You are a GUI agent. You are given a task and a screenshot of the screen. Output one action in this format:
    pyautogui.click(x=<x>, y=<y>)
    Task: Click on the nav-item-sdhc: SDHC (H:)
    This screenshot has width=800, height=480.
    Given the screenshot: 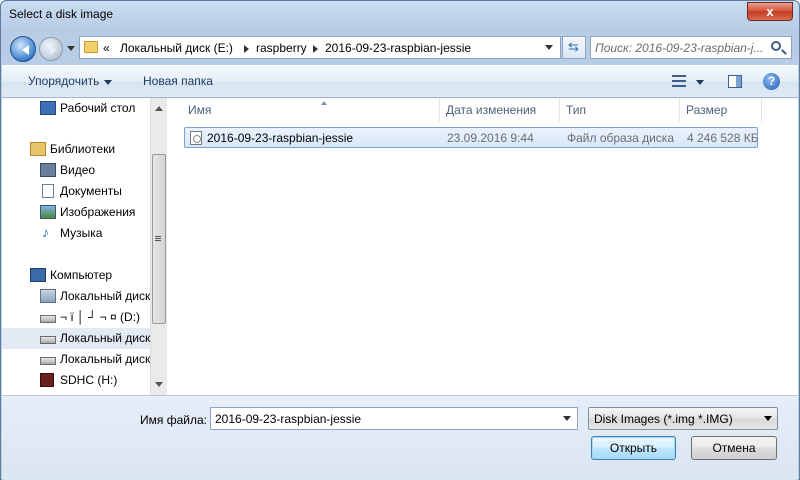 What is the action you would take?
    pyautogui.click(x=76, y=380)
    